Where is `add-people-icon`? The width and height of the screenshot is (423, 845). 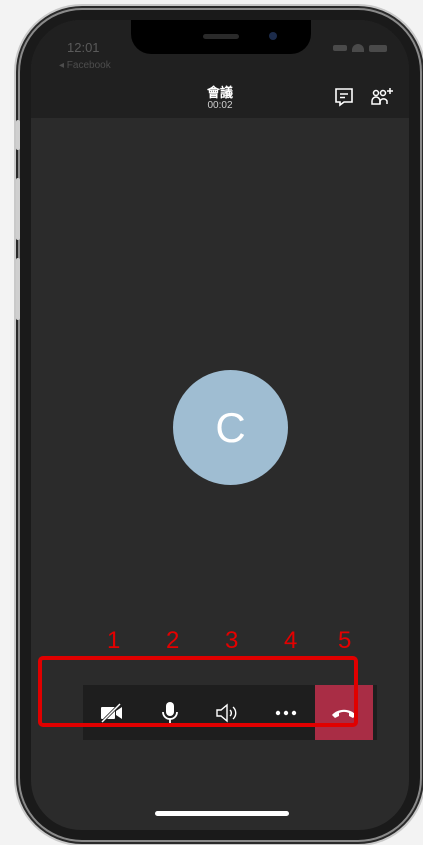 add-people-icon is located at coordinates (382, 97).